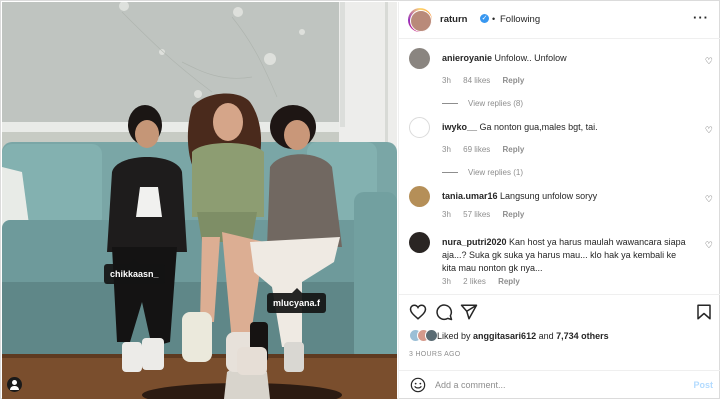  What do you see at coordinates (703, 385) in the screenshot?
I see `post-comment-button: Post` at bounding box center [703, 385].